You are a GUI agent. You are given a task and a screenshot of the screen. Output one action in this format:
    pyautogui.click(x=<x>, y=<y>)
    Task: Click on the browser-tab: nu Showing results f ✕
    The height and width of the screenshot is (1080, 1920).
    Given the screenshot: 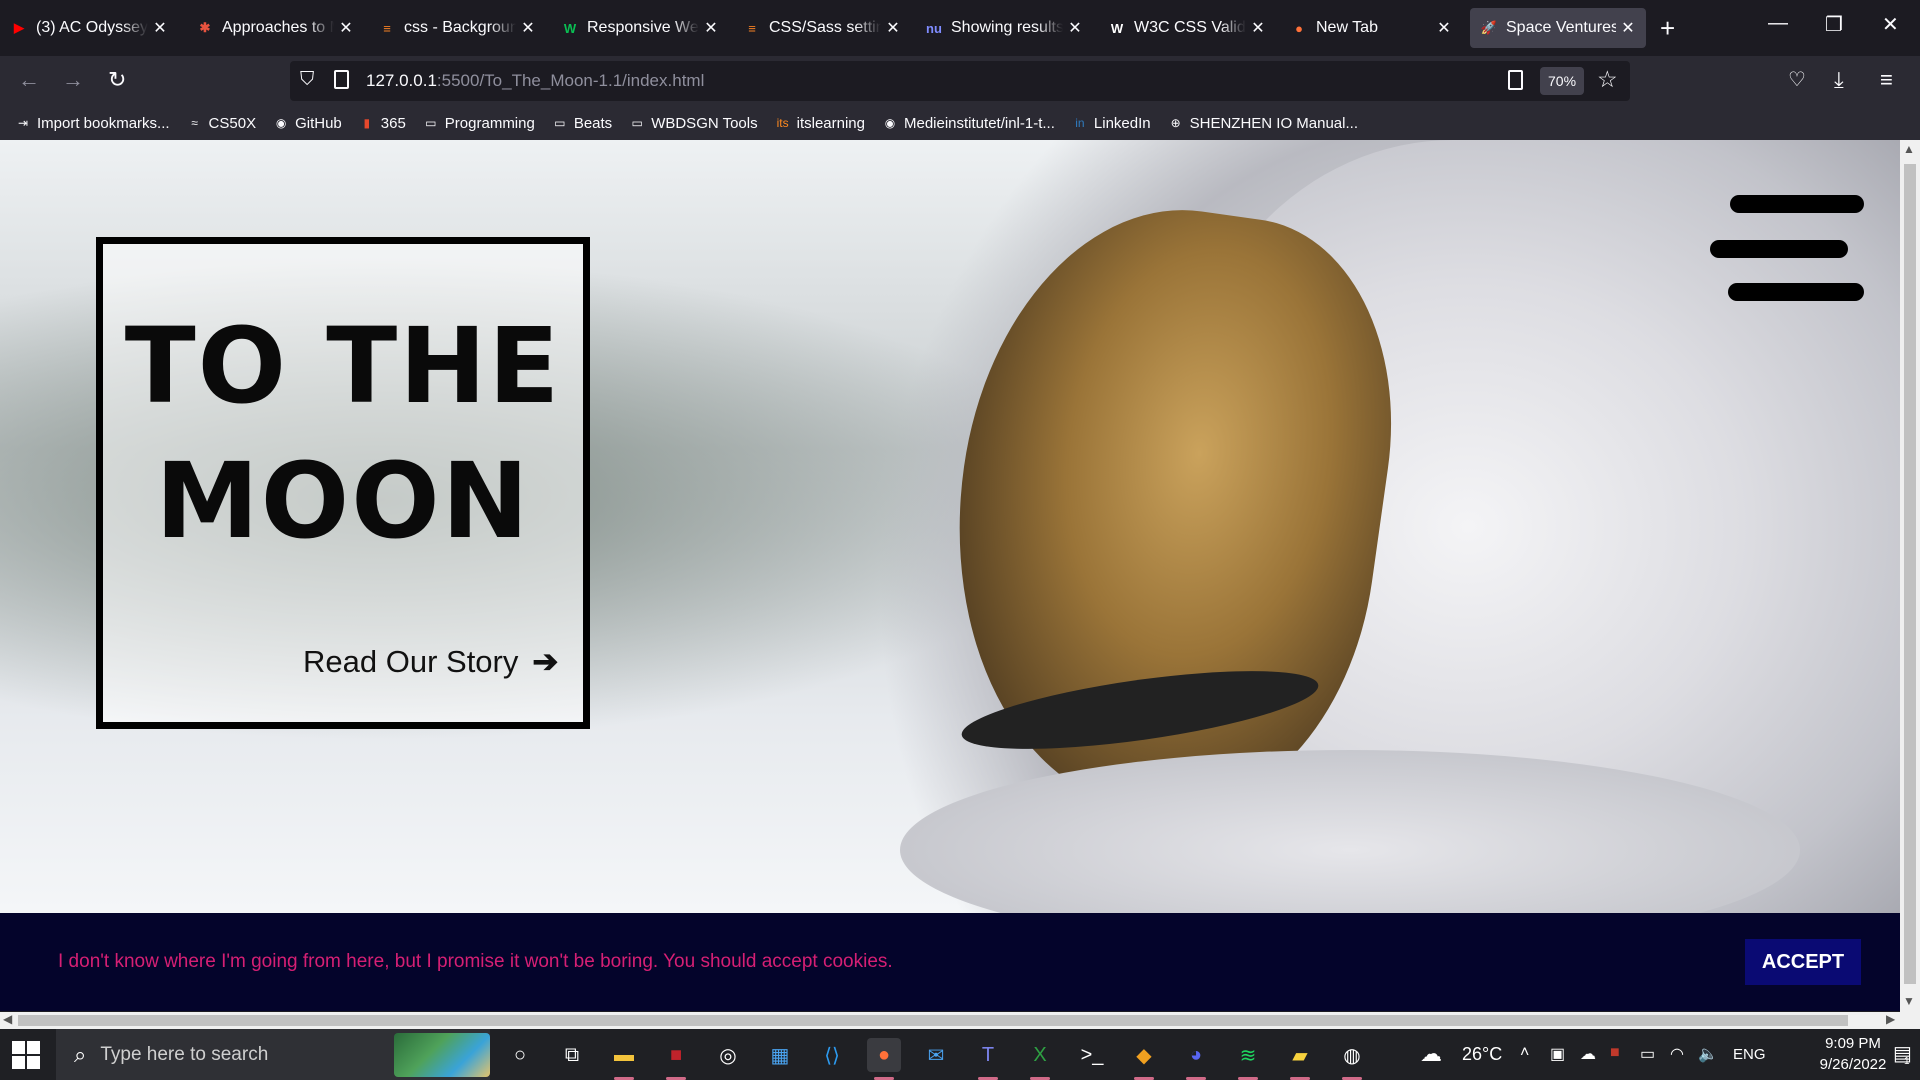 What is the action you would take?
    pyautogui.click(x=1004, y=28)
    